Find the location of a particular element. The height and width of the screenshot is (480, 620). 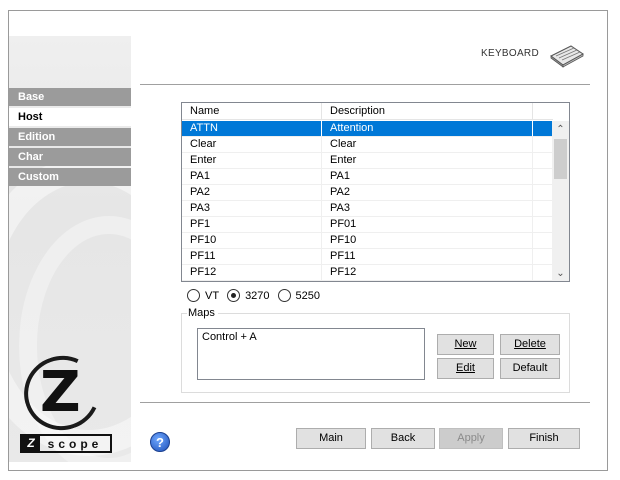

row-description: PA2 is located at coordinates (427, 192).